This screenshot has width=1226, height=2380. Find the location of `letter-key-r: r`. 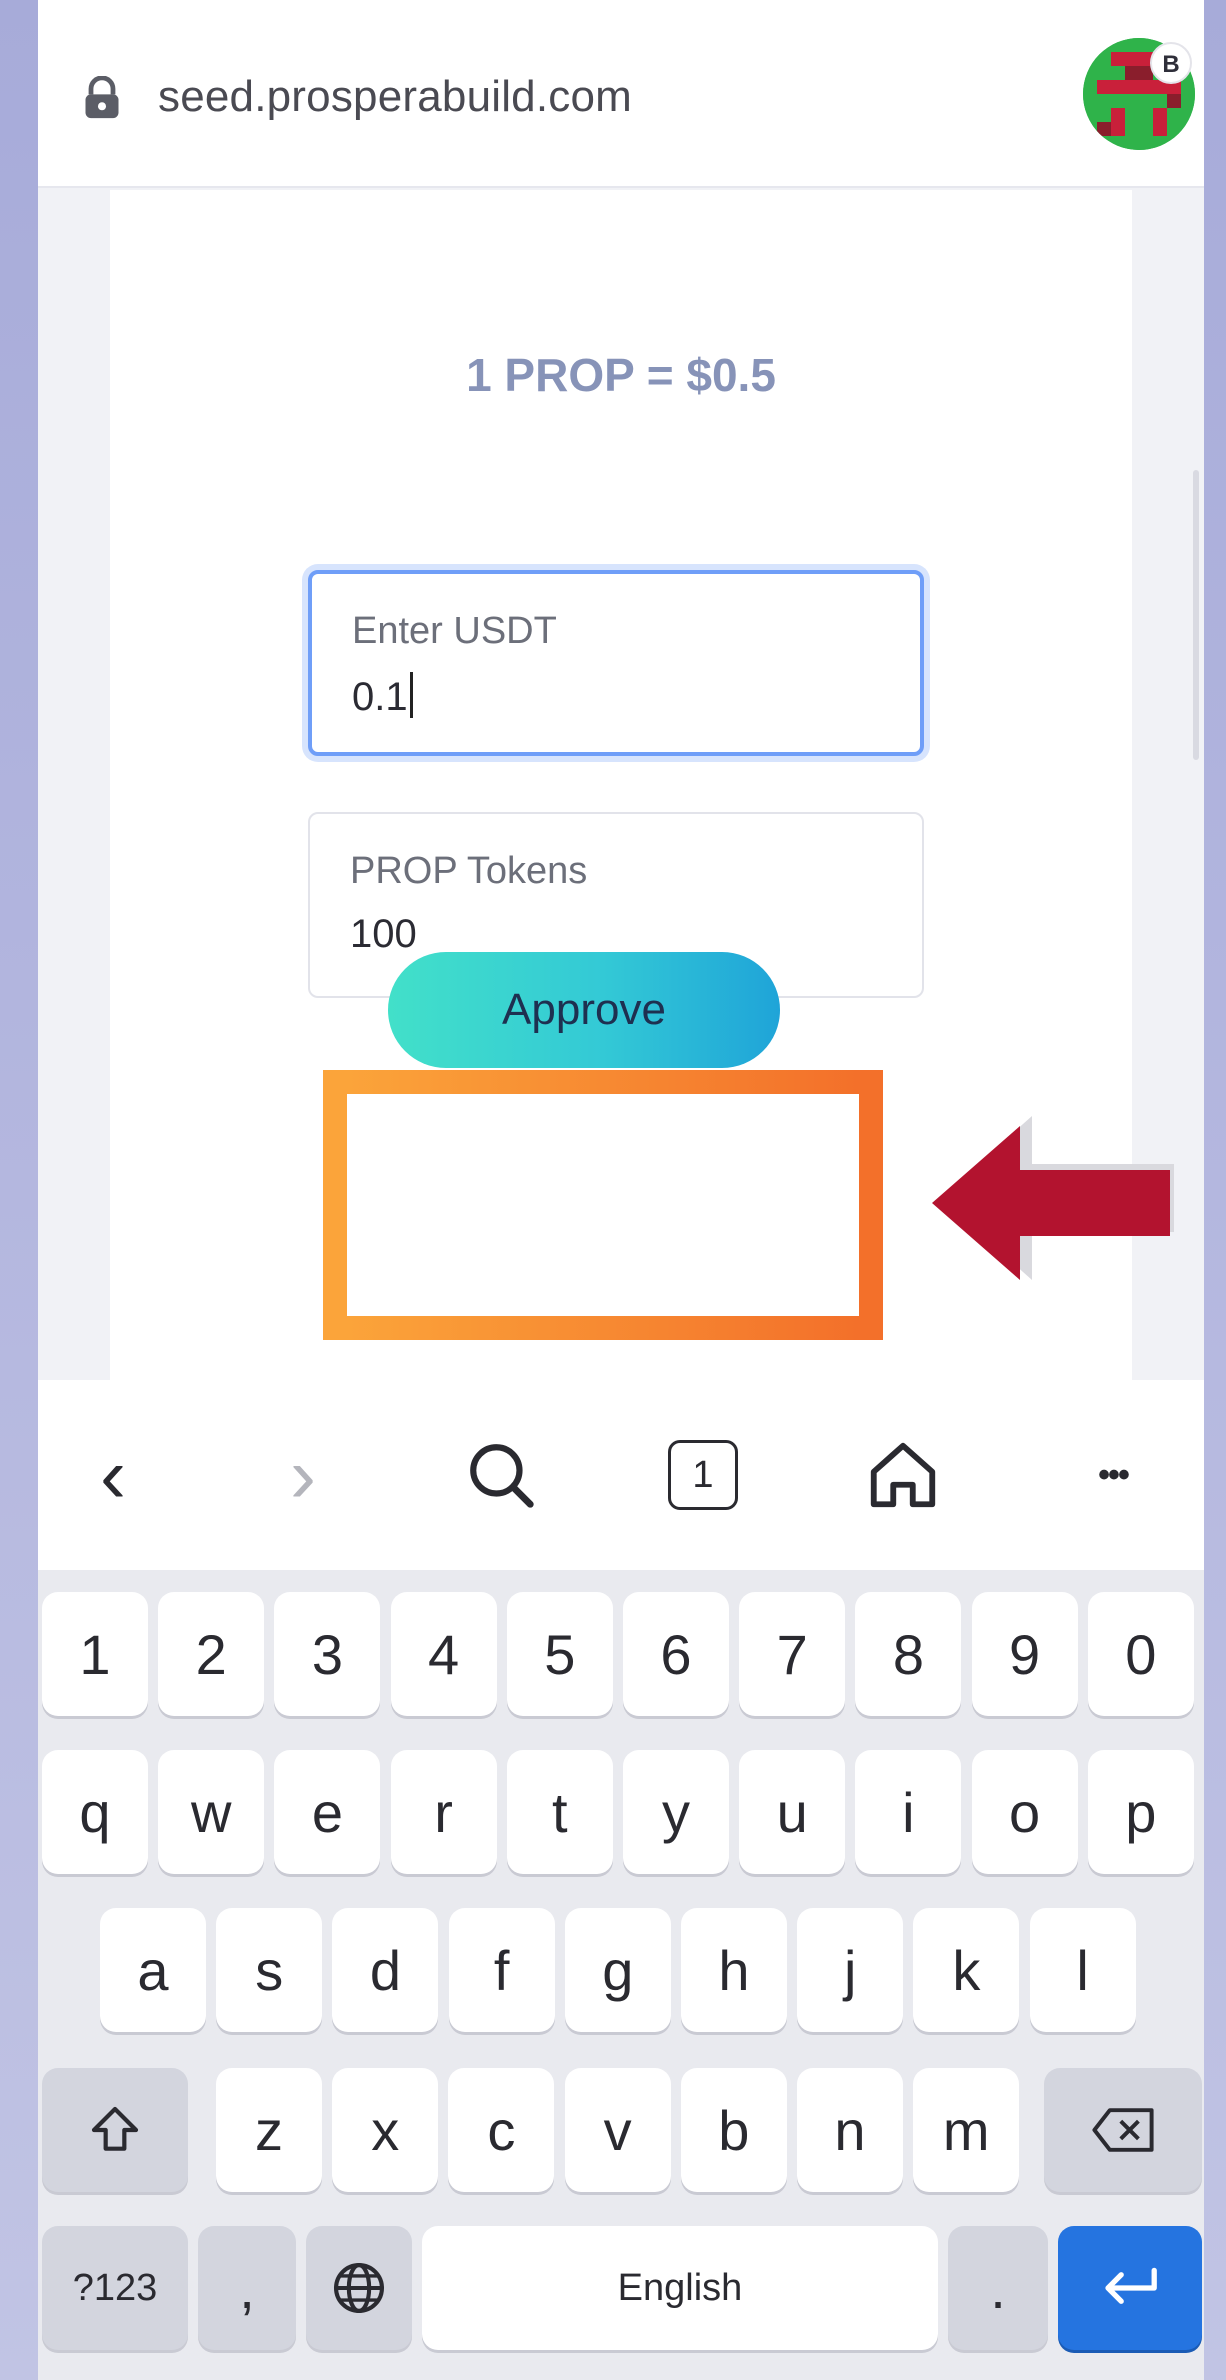

letter-key-r: r is located at coordinates (443, 1812).